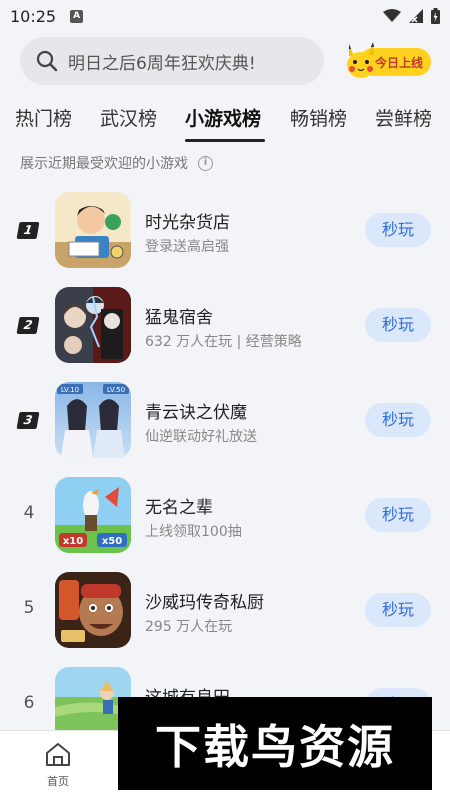 The height and width of the screenshot is (800, 450). I want to click on game-name: 猛鬼宿舍, so click(179, 318).